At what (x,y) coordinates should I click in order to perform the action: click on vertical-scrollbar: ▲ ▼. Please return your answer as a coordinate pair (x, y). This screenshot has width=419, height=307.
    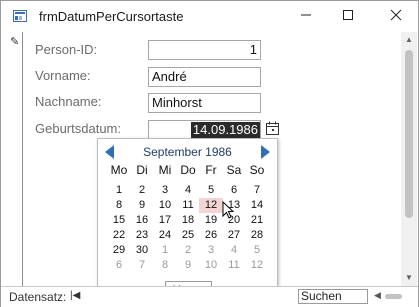
    Looking at the image, I should click on (409, 159).